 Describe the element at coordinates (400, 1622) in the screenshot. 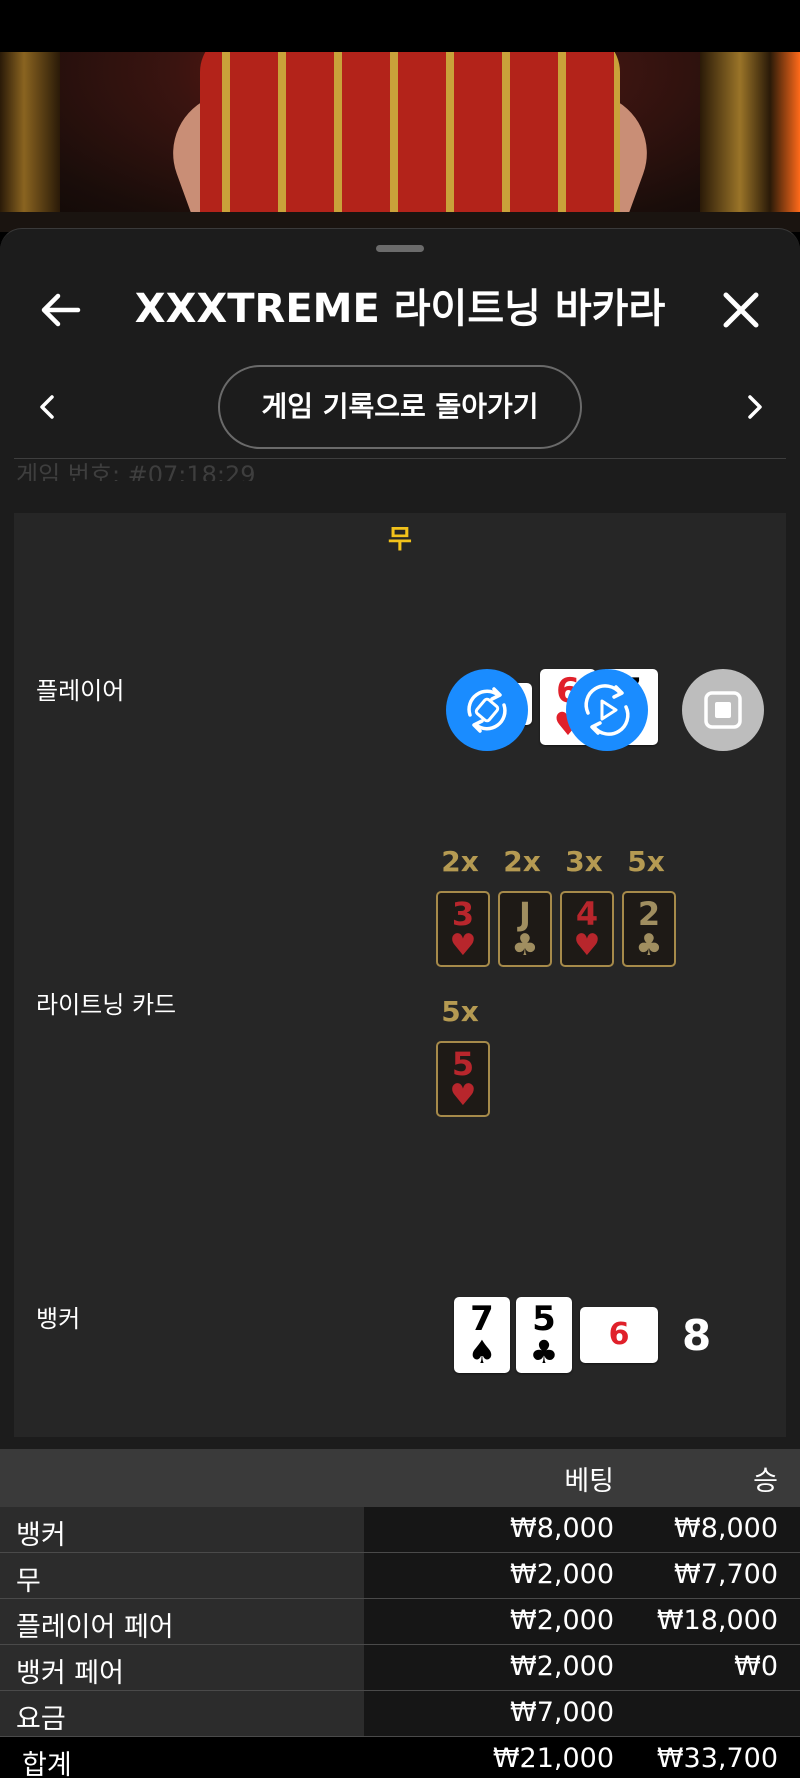

I see `table-row: 플레이어 페어 ₩2,000 ₩18,000` at that location.